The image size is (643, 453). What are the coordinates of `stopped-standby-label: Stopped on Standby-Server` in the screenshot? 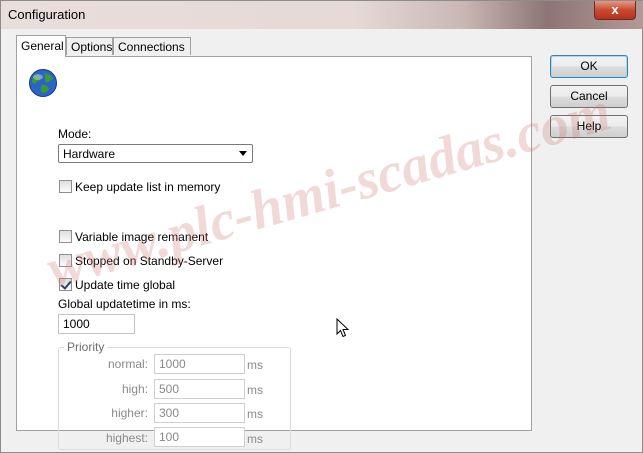 It's located at (149, 261).